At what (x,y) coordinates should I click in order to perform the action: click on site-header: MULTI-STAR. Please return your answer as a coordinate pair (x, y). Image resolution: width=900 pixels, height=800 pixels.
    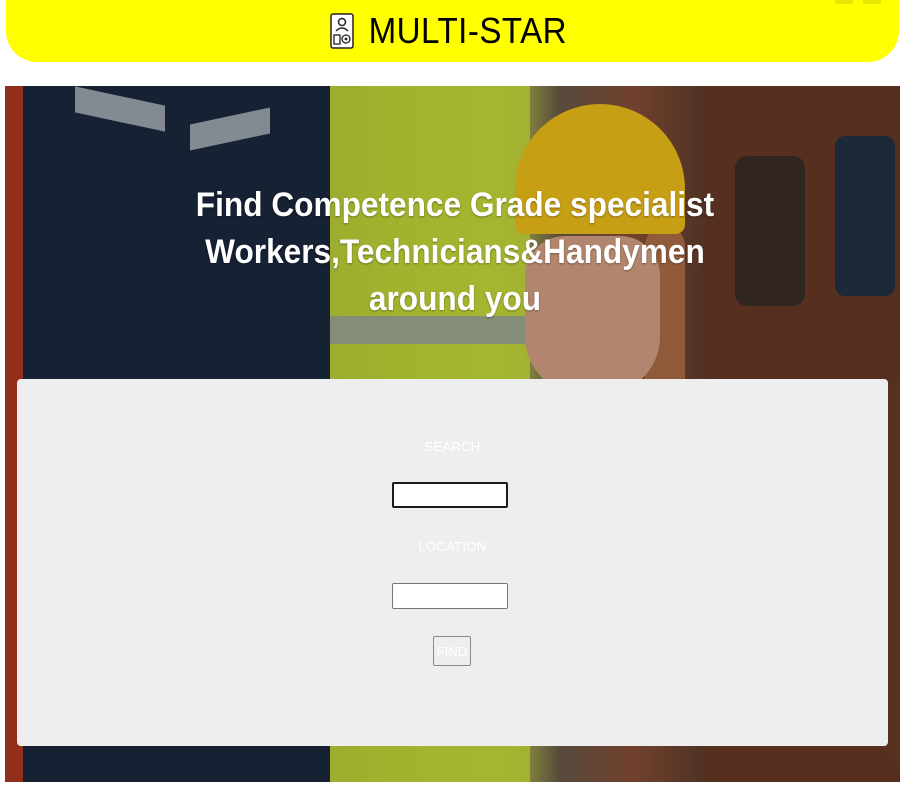
    Looking at the image, I should click on (452, 31).